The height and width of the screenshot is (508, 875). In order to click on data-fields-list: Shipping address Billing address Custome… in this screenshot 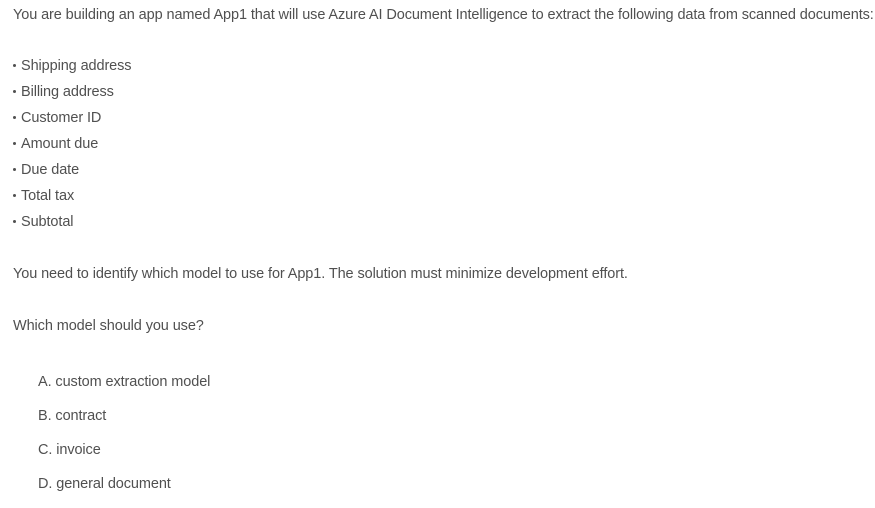, I will do `click(72, 147)`.